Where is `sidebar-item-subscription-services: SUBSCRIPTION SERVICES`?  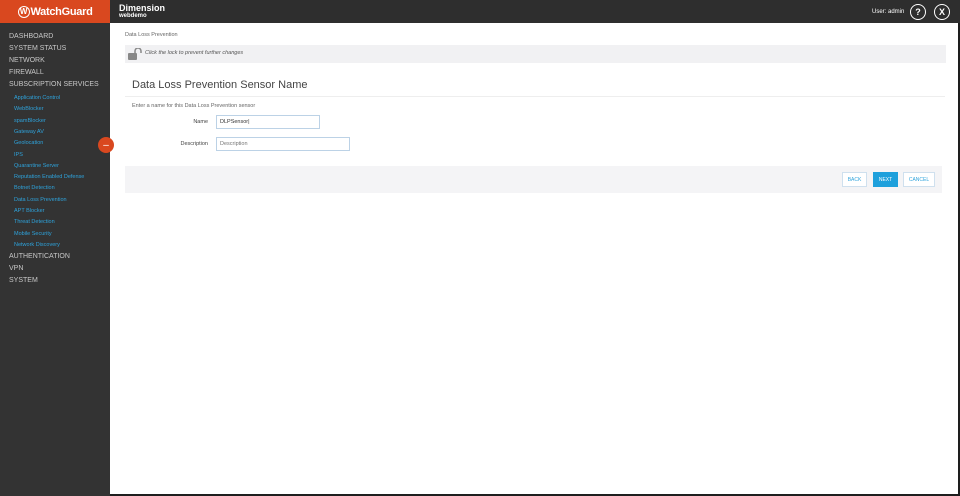 sidebar-item-subscription-services: SUBSCRIPTION SERVICES is located at coordinates (54, 84).